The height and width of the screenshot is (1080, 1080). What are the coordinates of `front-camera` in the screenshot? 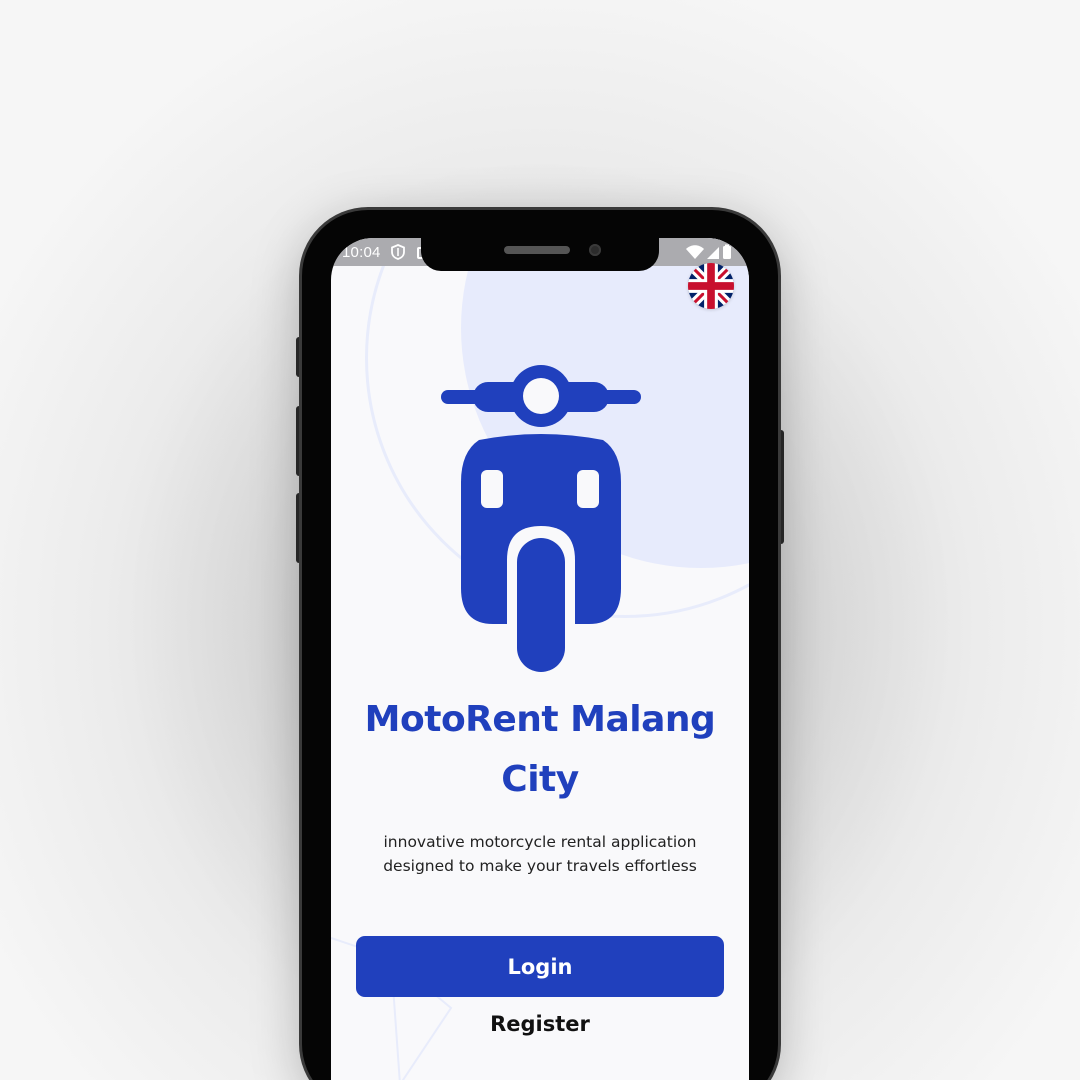 It's located at (595, 250).